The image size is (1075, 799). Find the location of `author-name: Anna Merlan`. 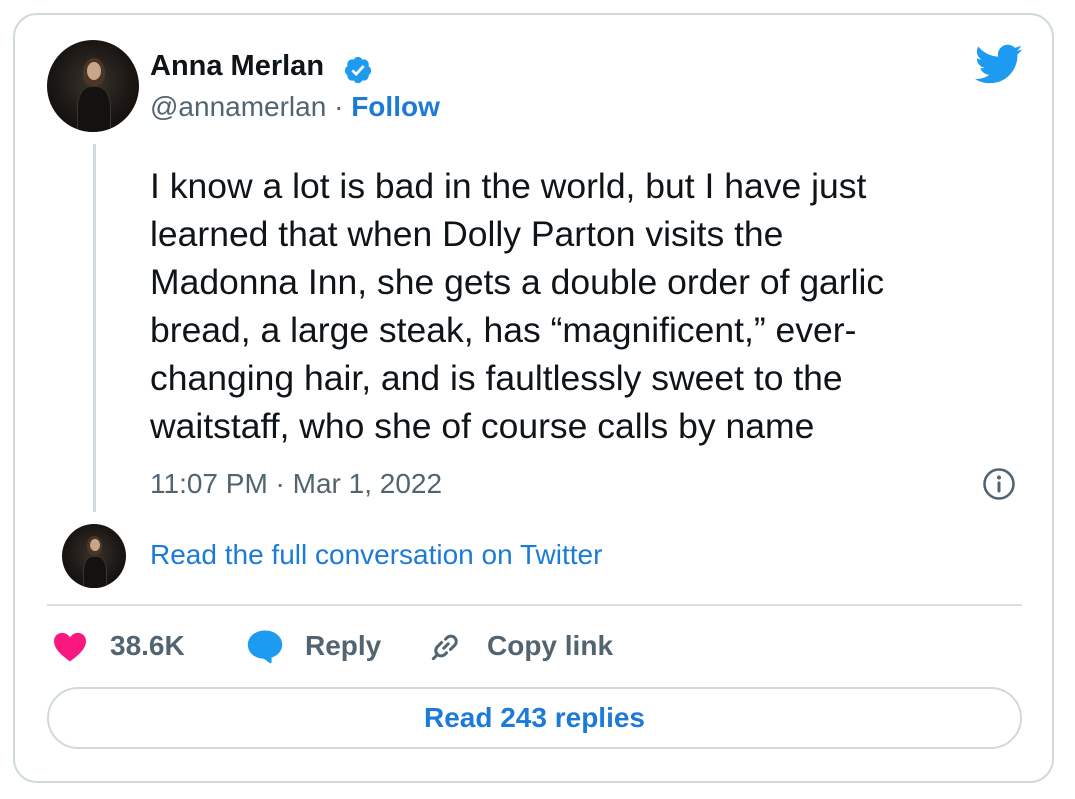

author-name: Anna Merlan is located at coordinates (237, 66).